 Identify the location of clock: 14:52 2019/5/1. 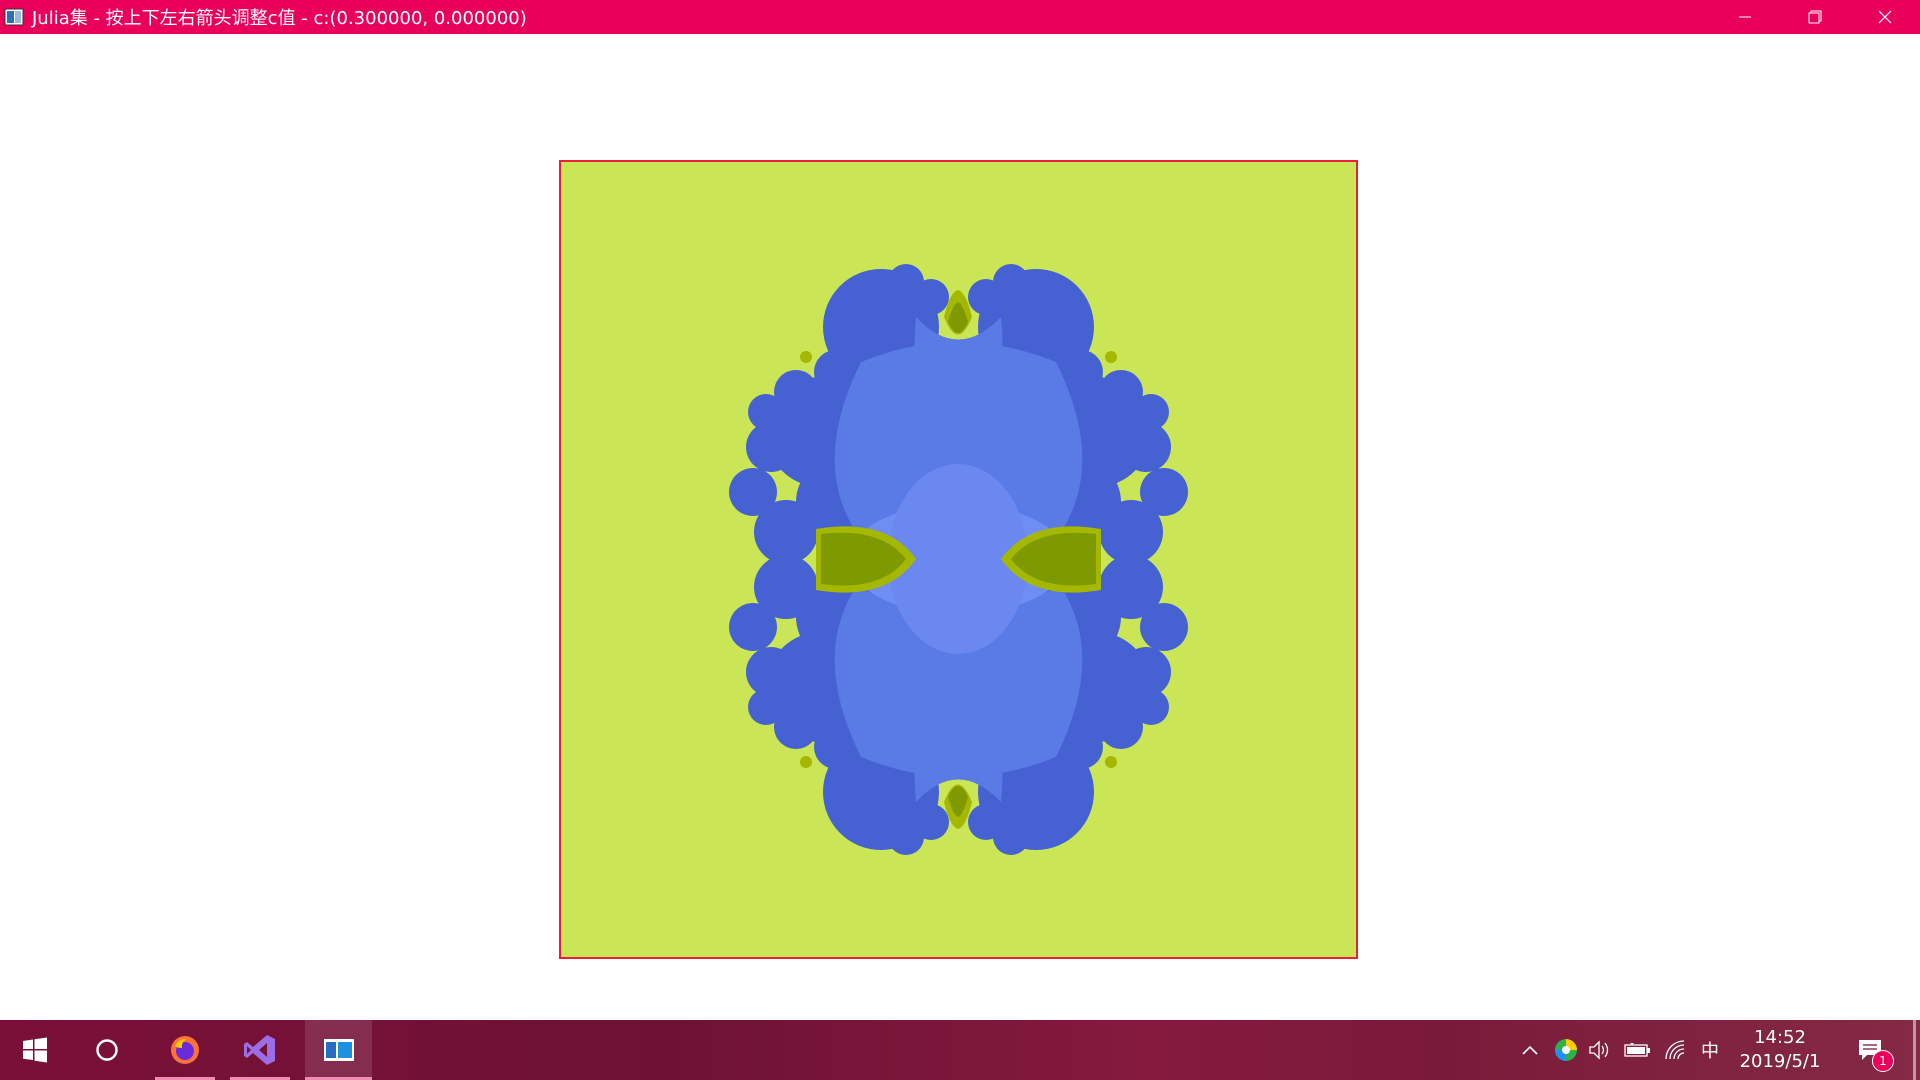
(1780, 1050).